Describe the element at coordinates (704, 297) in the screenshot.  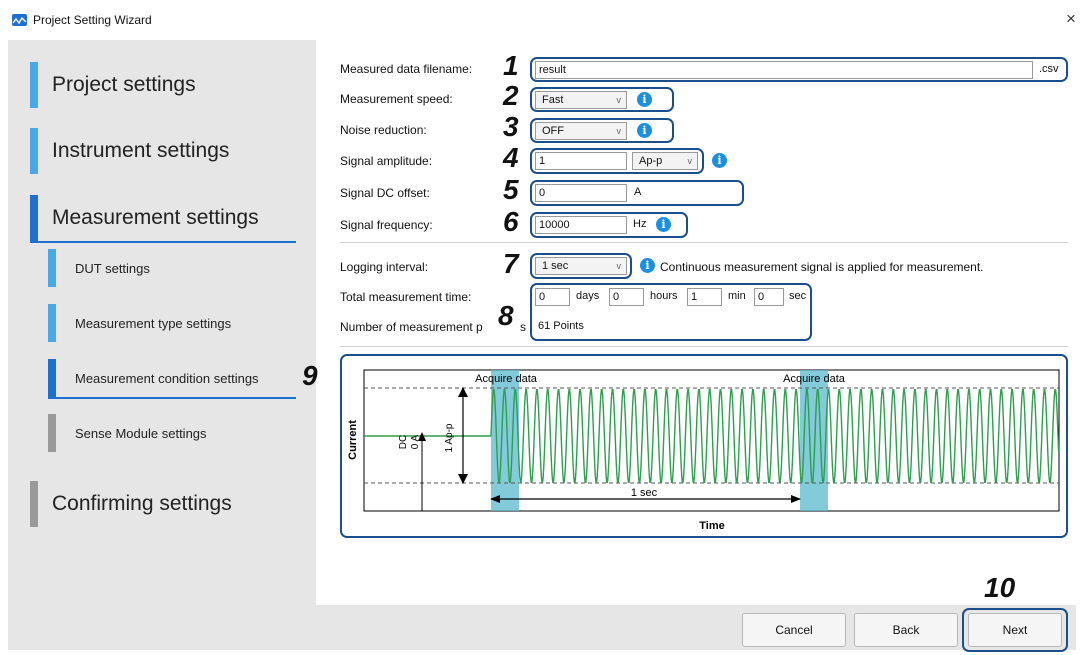
I see `min-input: 1` at that location.